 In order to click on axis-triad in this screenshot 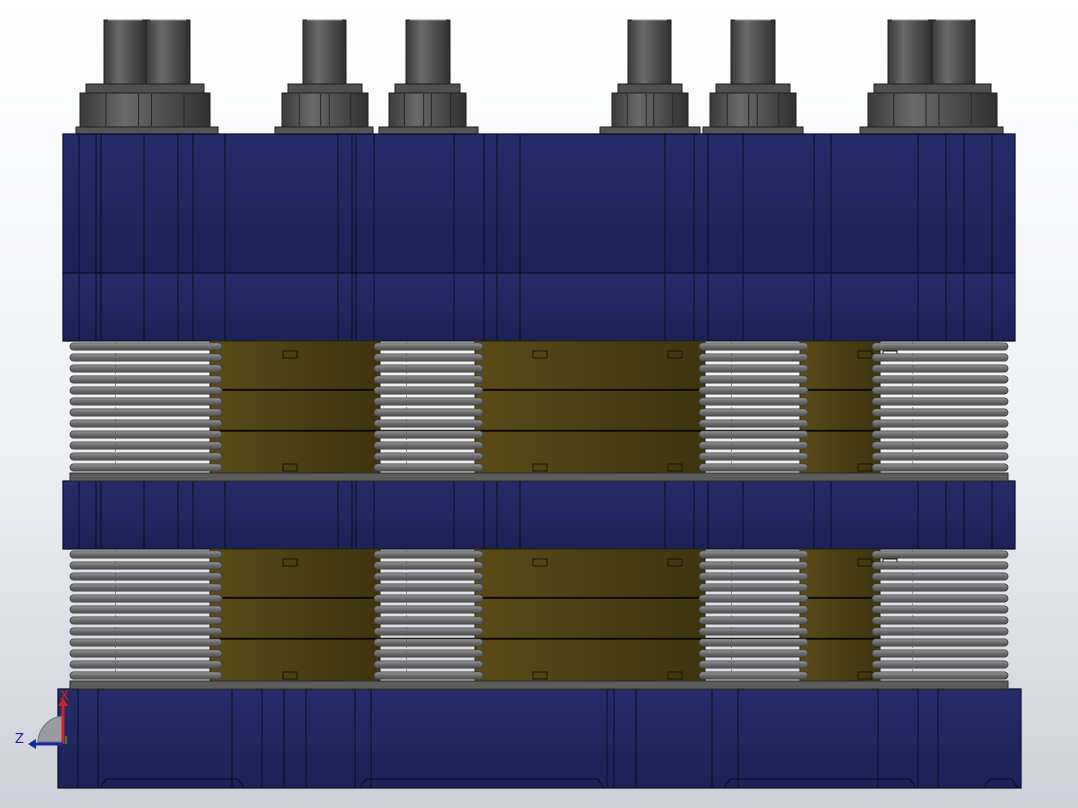, I will do `click(48, 723)`.